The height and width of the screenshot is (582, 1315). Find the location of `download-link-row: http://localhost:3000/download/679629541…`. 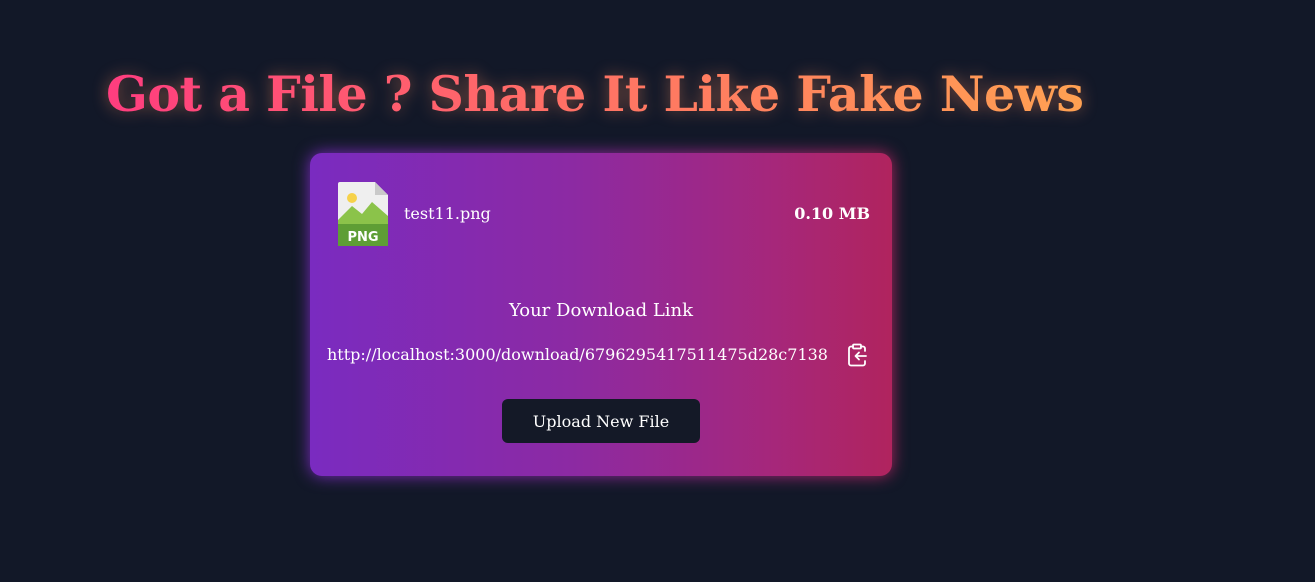

download-link-row: http://localhost:3000/download/679629541… is located at coordinates (601, 355).